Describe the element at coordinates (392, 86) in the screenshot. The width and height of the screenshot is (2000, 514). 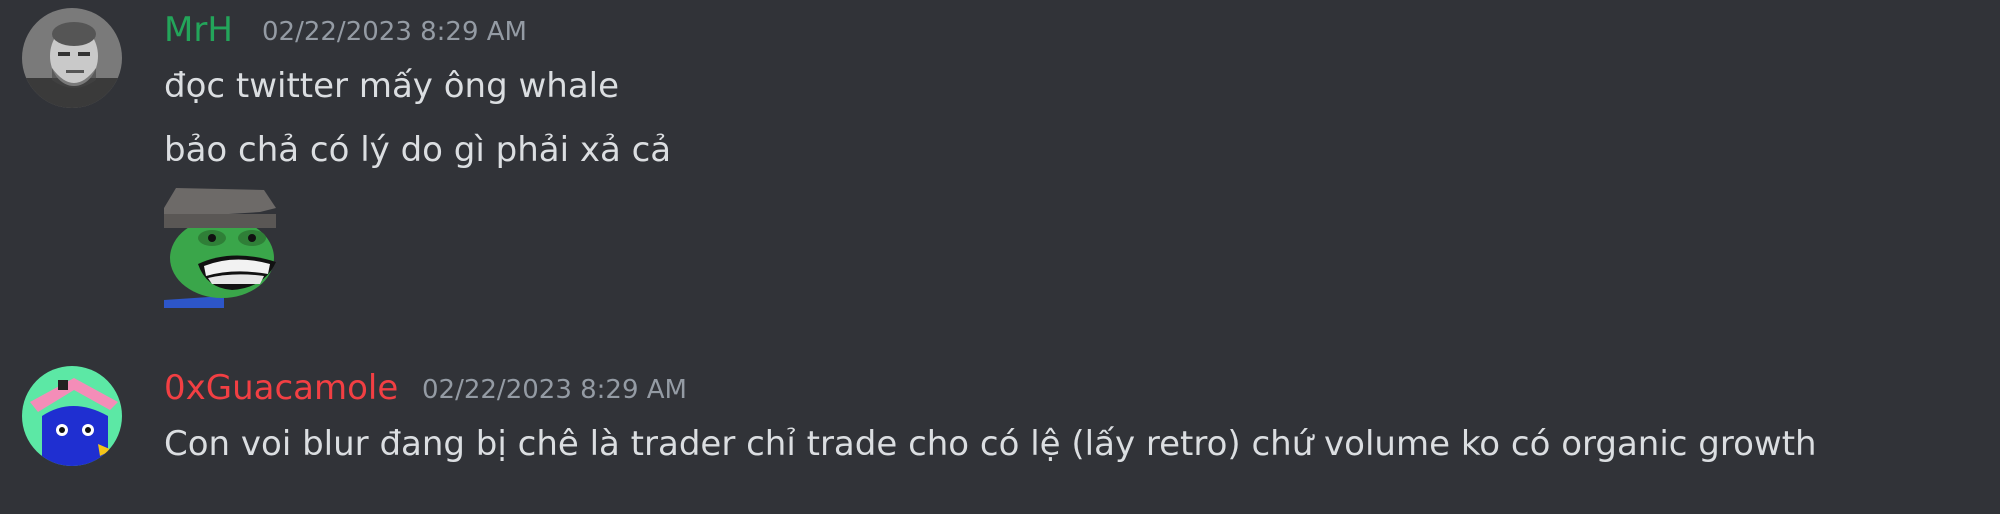
I see `message-text: đọc twitter mấy ông whale` at that location.